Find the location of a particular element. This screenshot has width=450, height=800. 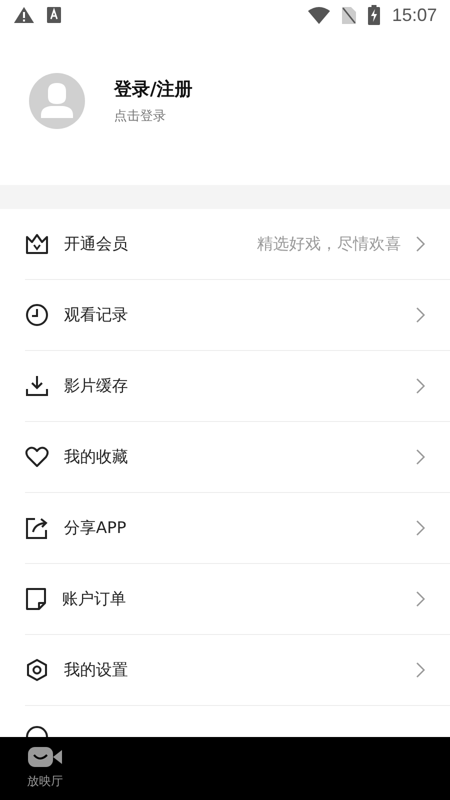

crown-icon is located at coordinates (37, 244).